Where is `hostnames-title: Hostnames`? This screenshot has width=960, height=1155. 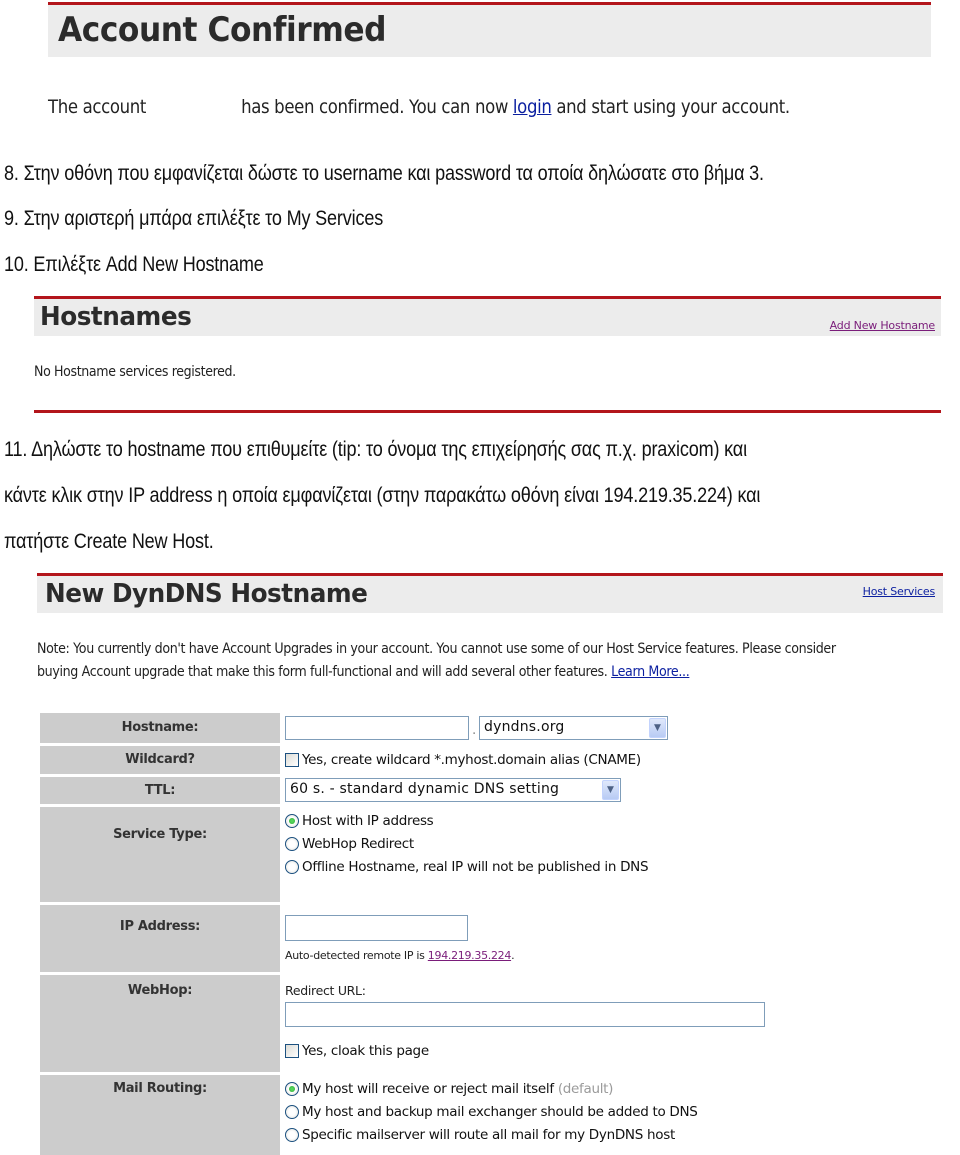 hostnames-title: Hostnames is located at coordinates (116, 317).